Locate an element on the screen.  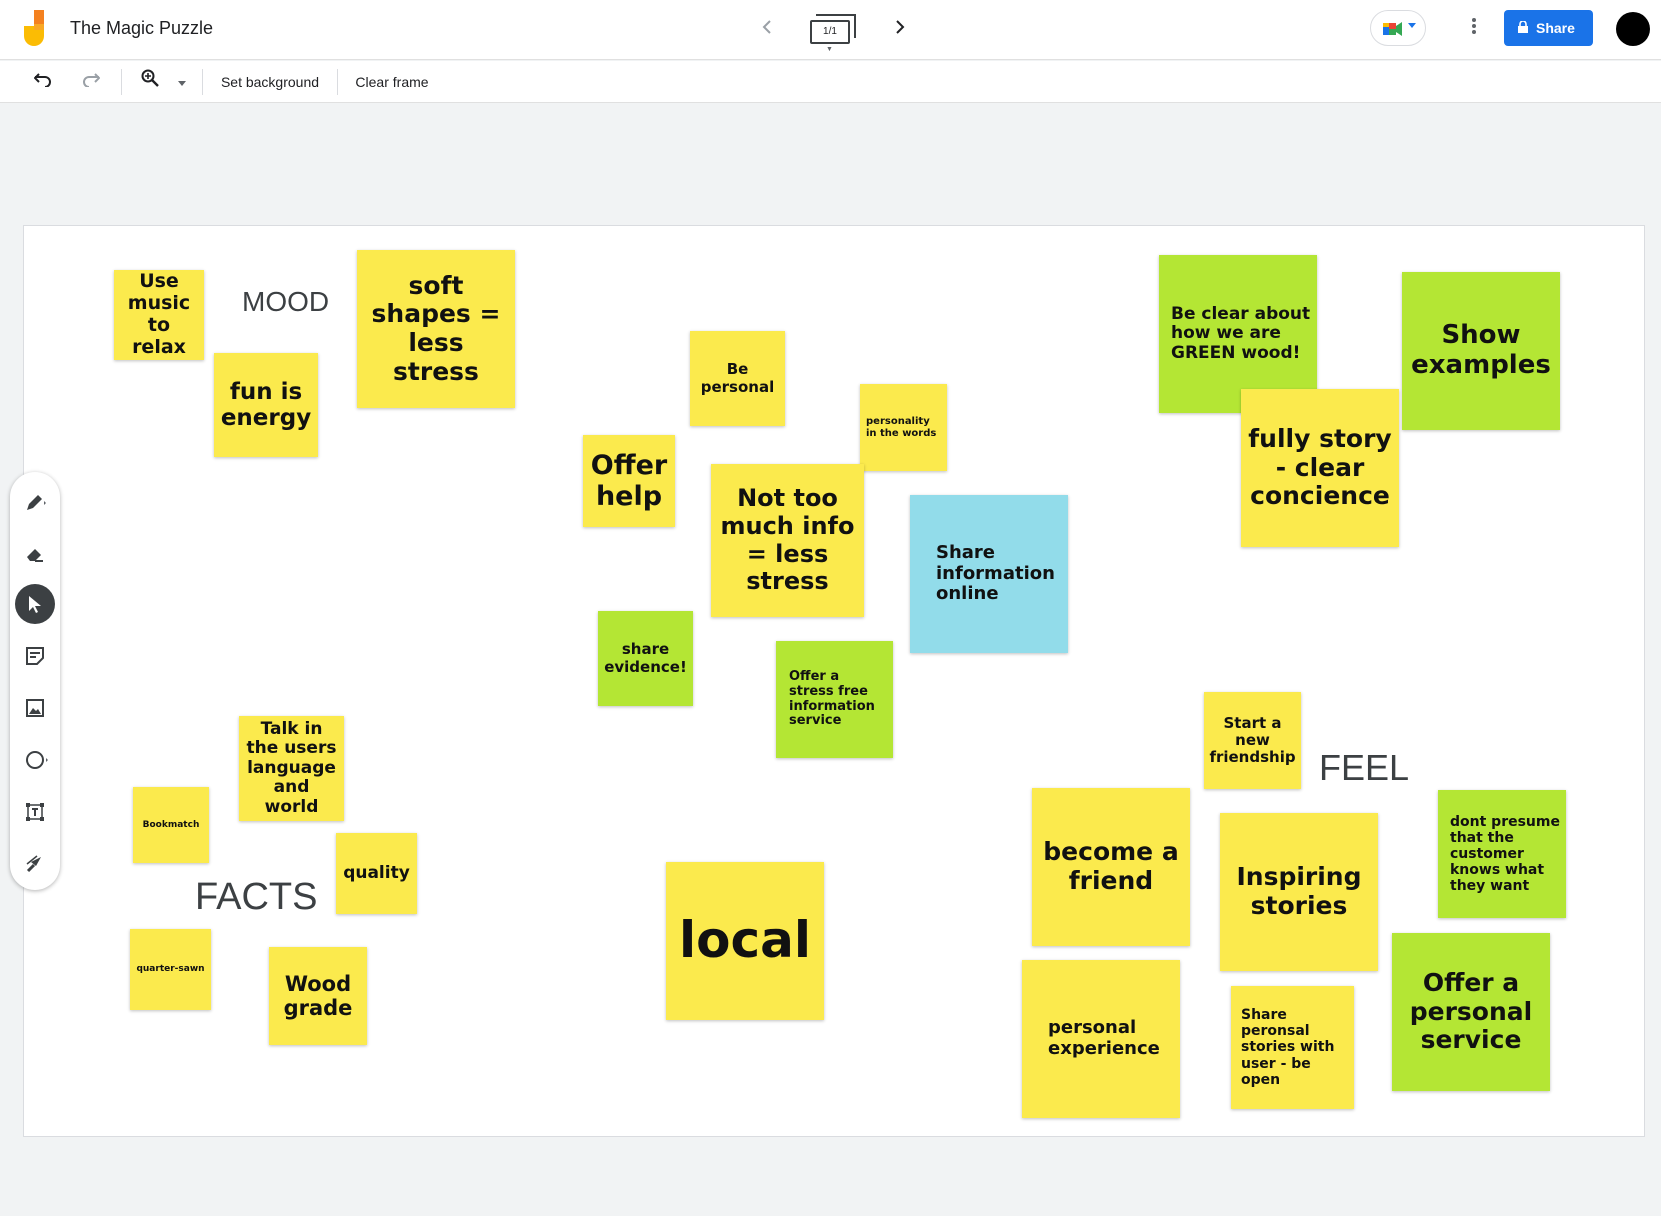
sticky-note: Bookmatch is located at coordinates (171, 825).